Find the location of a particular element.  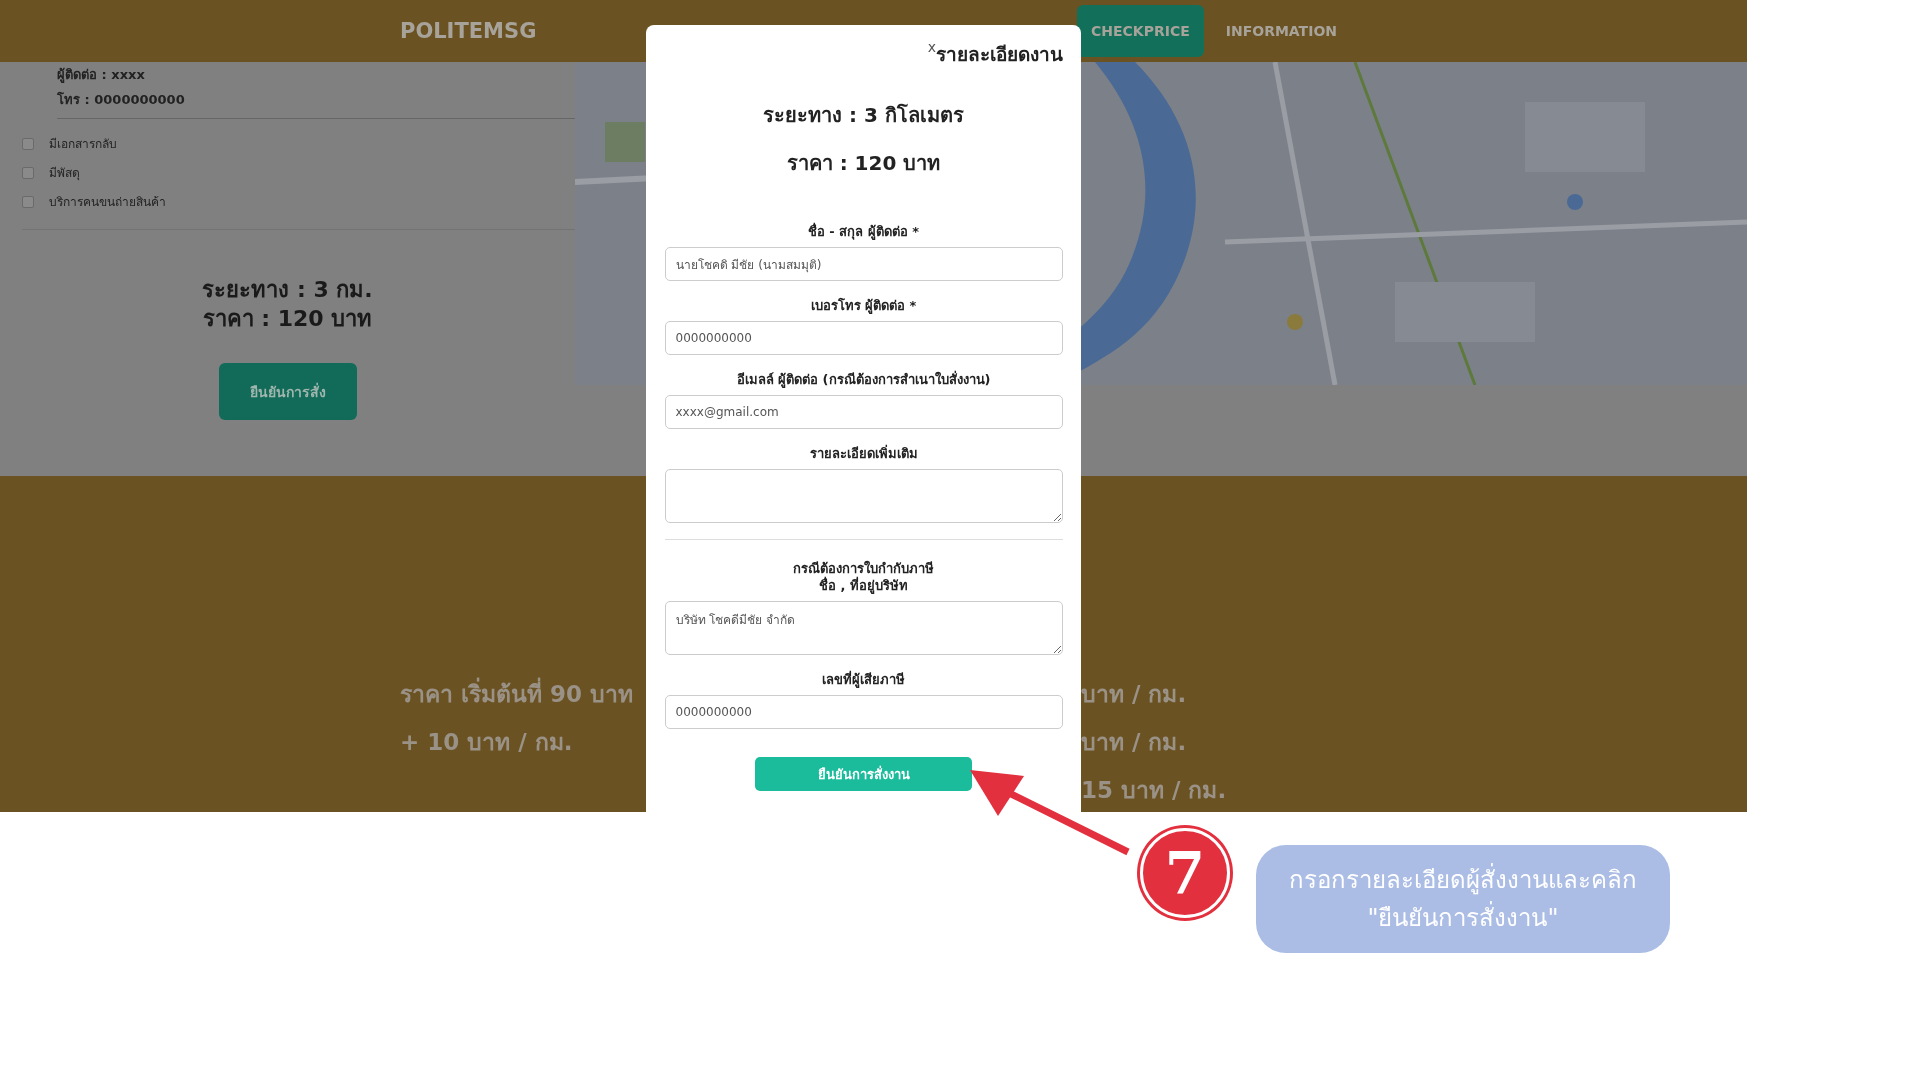

instruction-bubble: กรอกรายละเอียดผู้สั่งงานและคลิก "ยืนยันการสั่งงาน" is located at coordinates (1463, 899).